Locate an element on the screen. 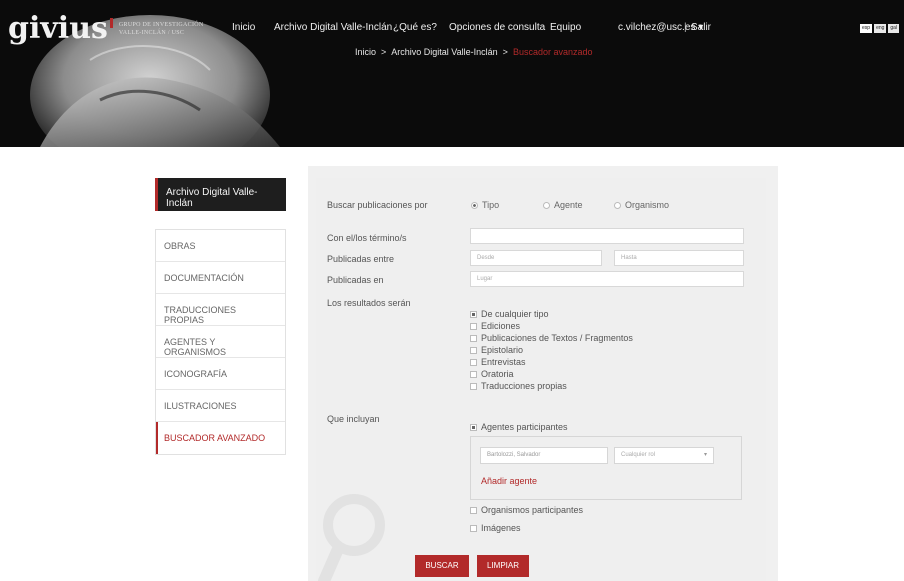 Image resolution: width=904 pixels, height=581 pixels. radio-organismo: Organismo is located at coordinates (641, 205).